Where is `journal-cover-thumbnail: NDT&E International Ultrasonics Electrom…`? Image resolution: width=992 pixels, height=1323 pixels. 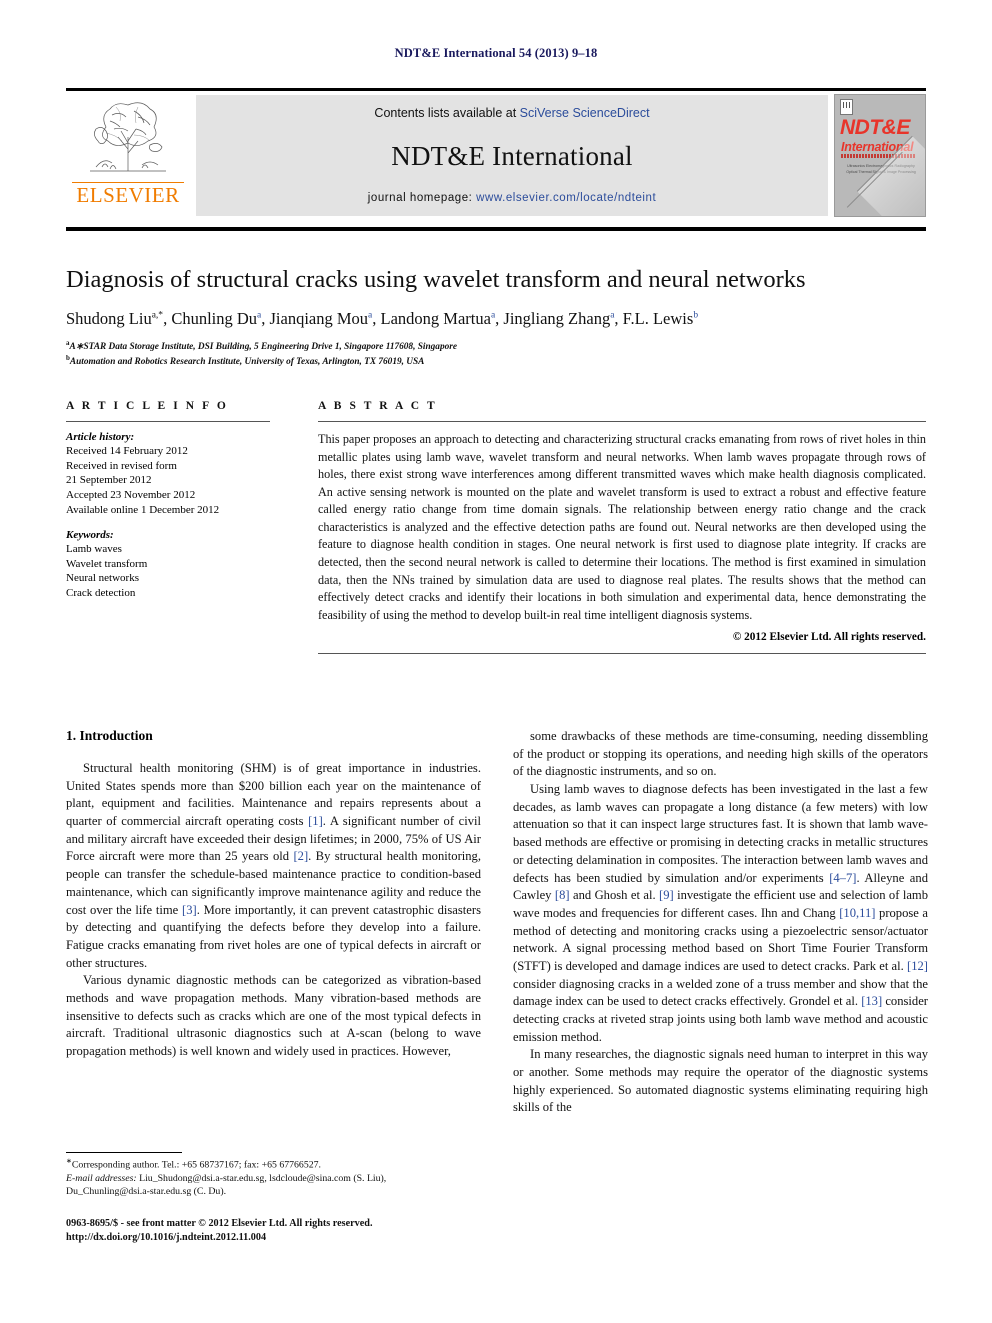 journal-cover-thumbnail: NDT&E International Ultrasonics Electrom… is located at coordinates (880, 155).